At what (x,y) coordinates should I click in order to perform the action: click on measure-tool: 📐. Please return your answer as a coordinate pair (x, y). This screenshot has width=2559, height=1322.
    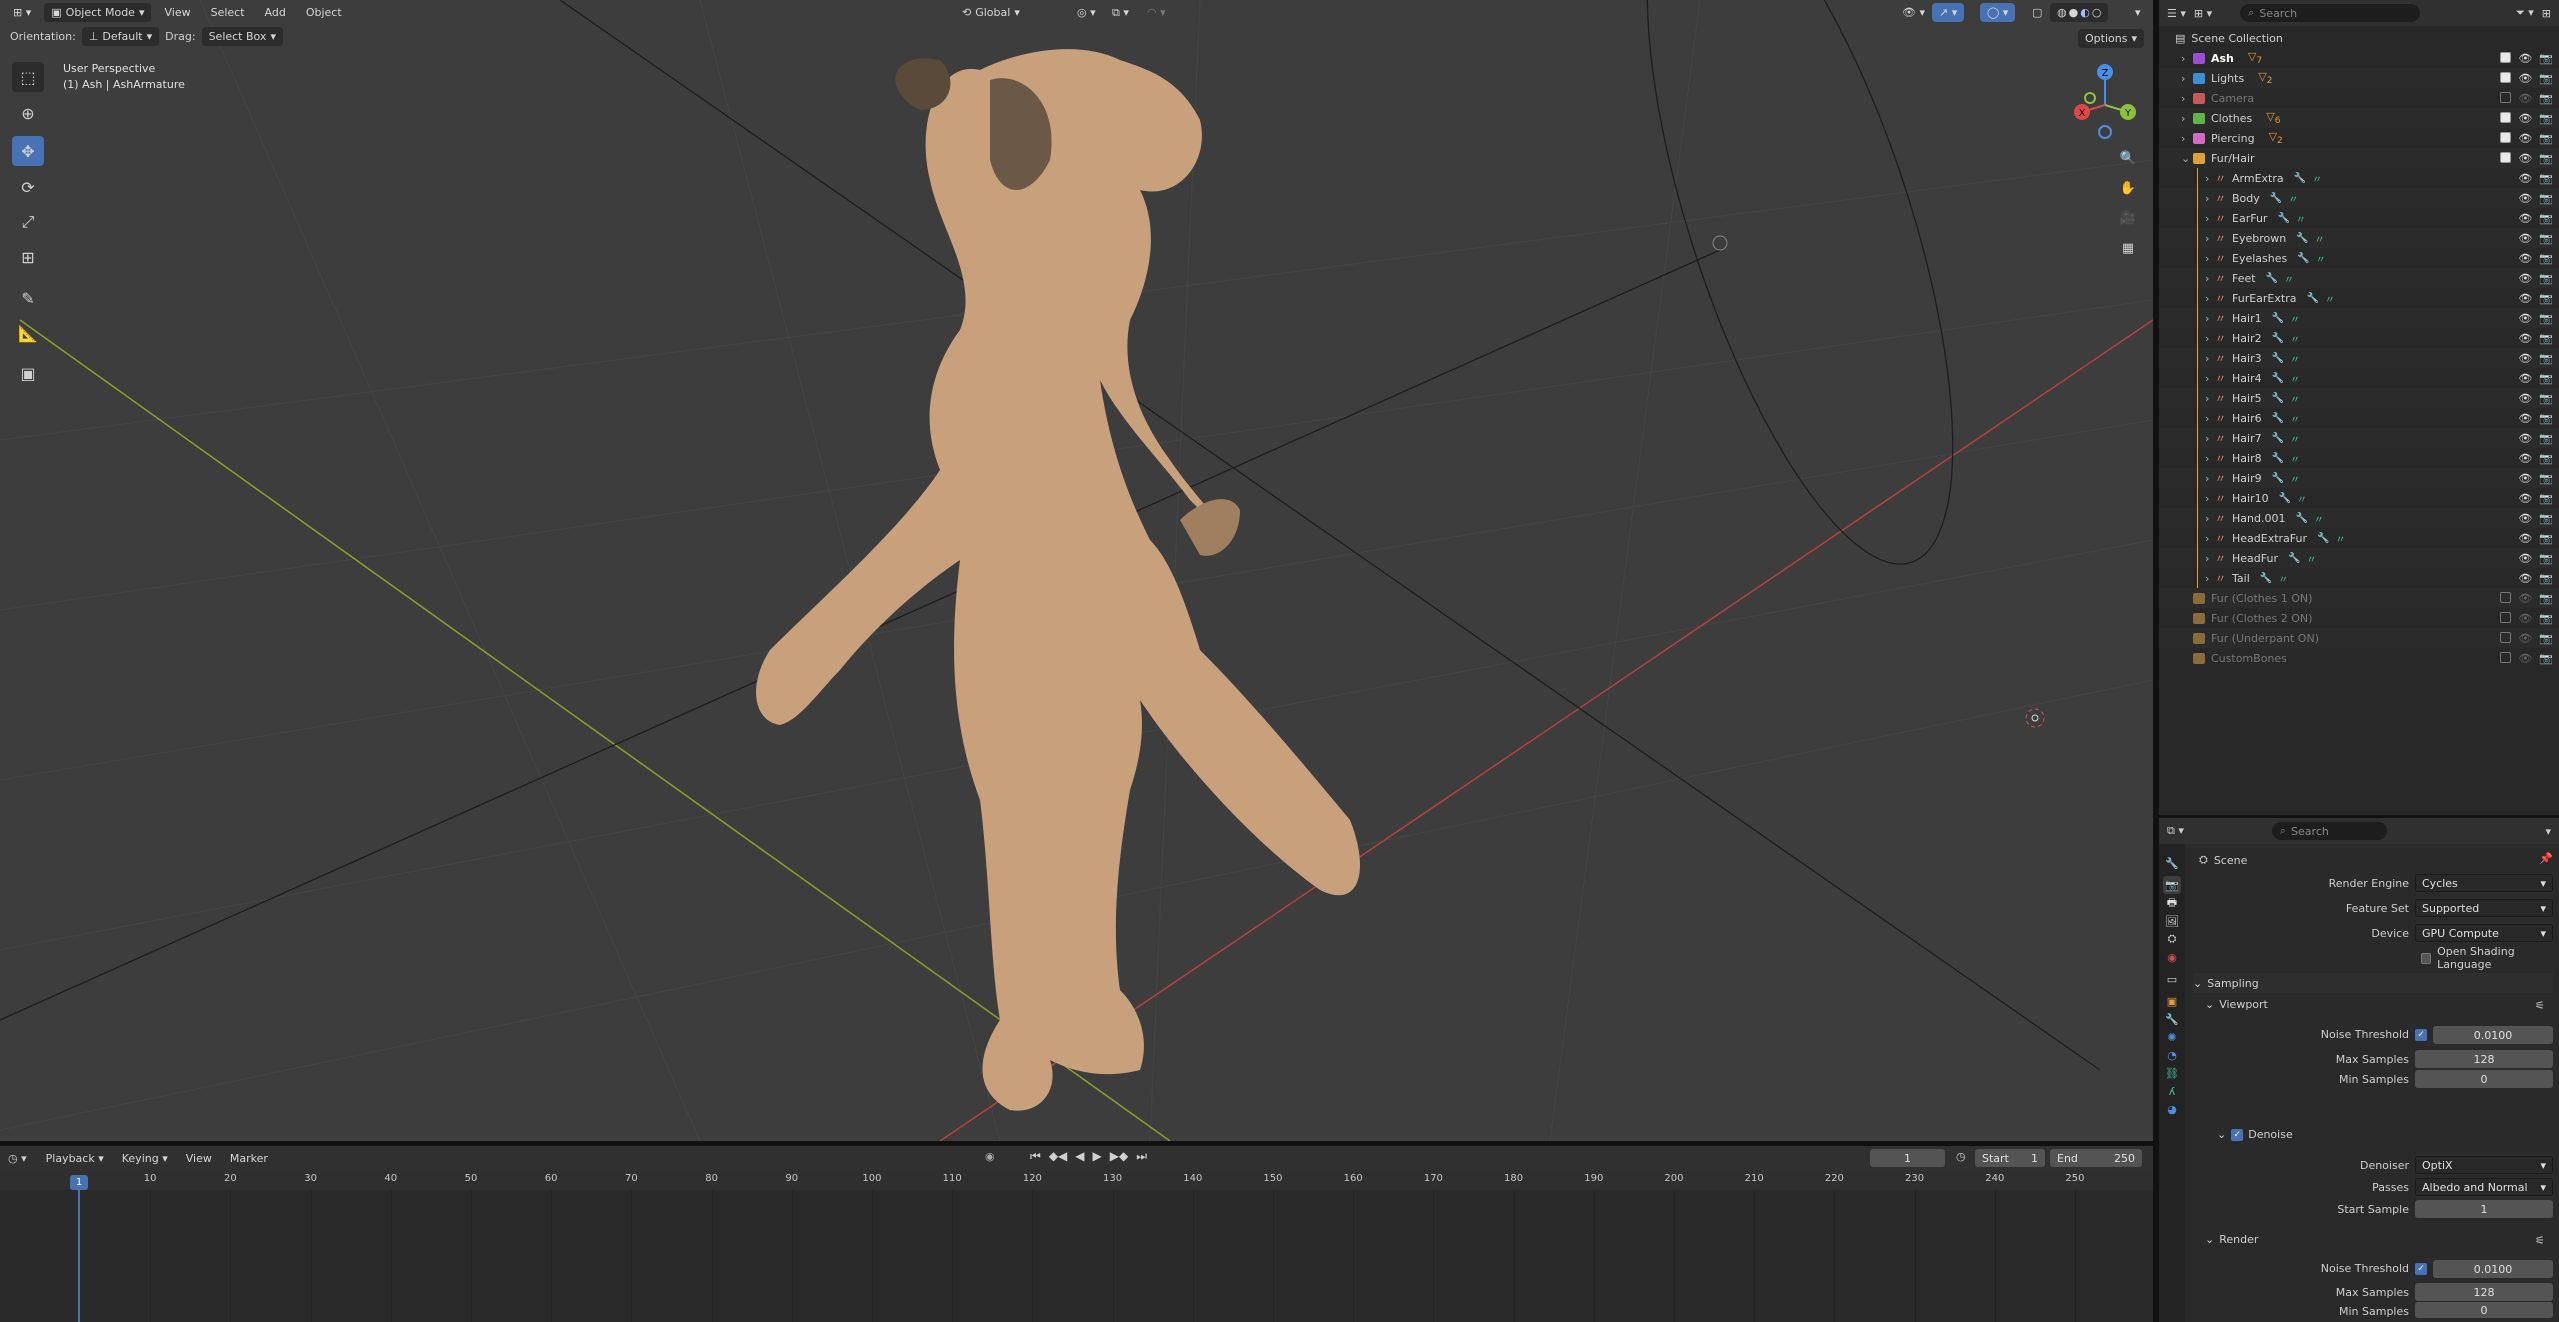
    Looking at the image, I should click on (28, 333).